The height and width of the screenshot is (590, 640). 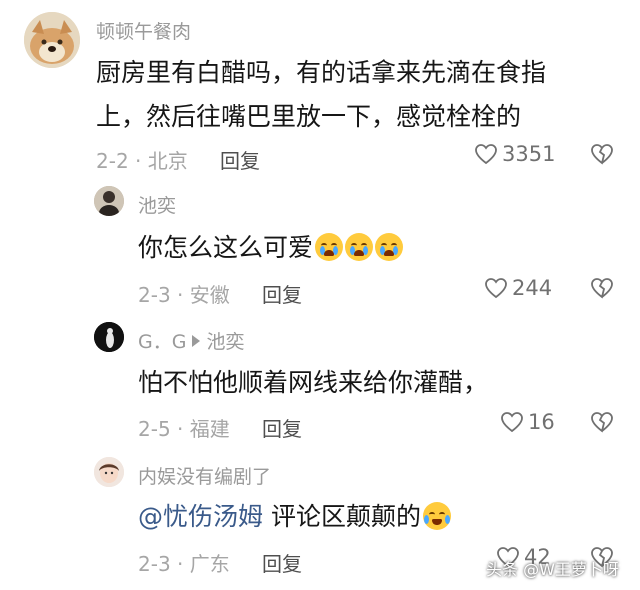 I want to click on comment-meta: 2-2 · 北京, so click(x=142, y=161).